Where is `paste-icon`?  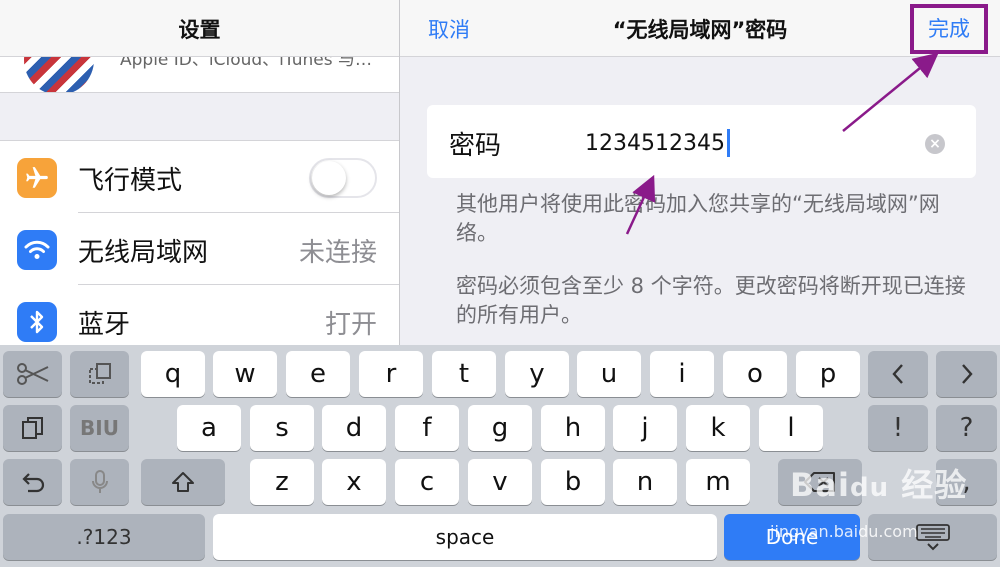
paste-icon is located at coordinates (32, 428).